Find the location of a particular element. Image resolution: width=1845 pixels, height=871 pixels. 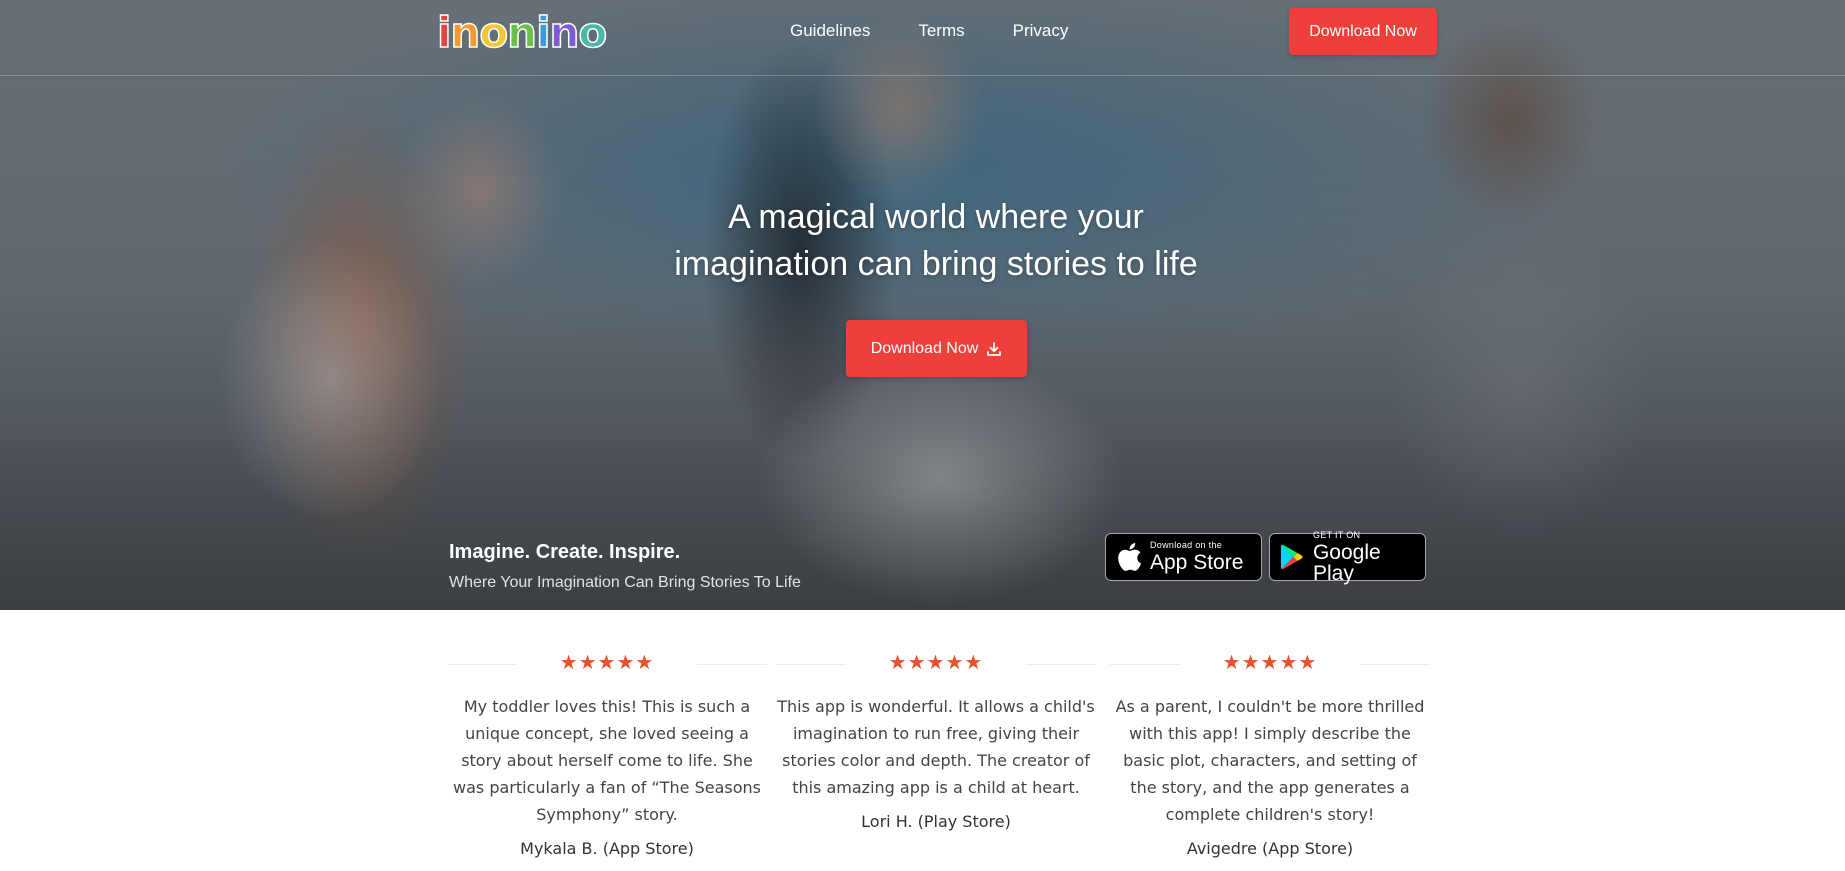

logo: i n o n i n o is located at coordinates (522, 32).